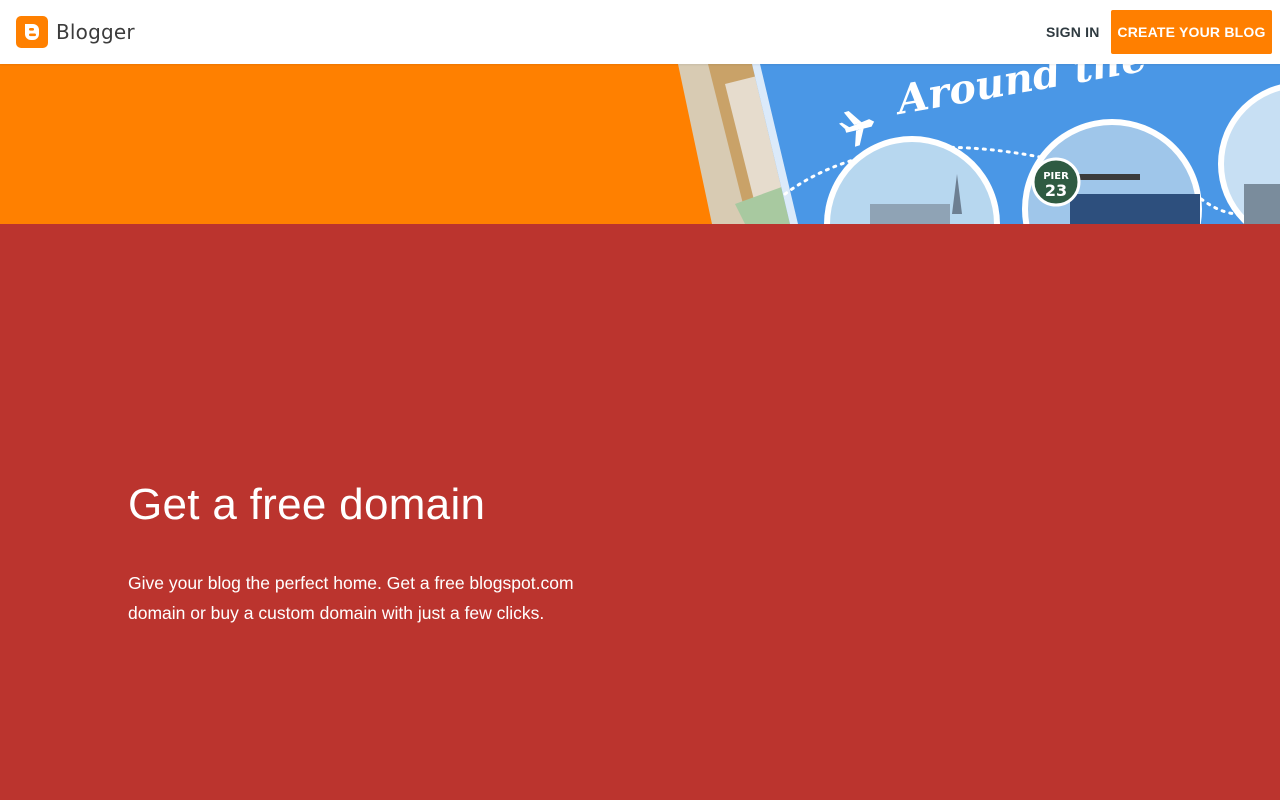 The image size is (1280, 800). What do you see at coordinates (1056, 190) in the screenshot?
I see `pier-badge-number: 23` at bounding box center [1056, 190].